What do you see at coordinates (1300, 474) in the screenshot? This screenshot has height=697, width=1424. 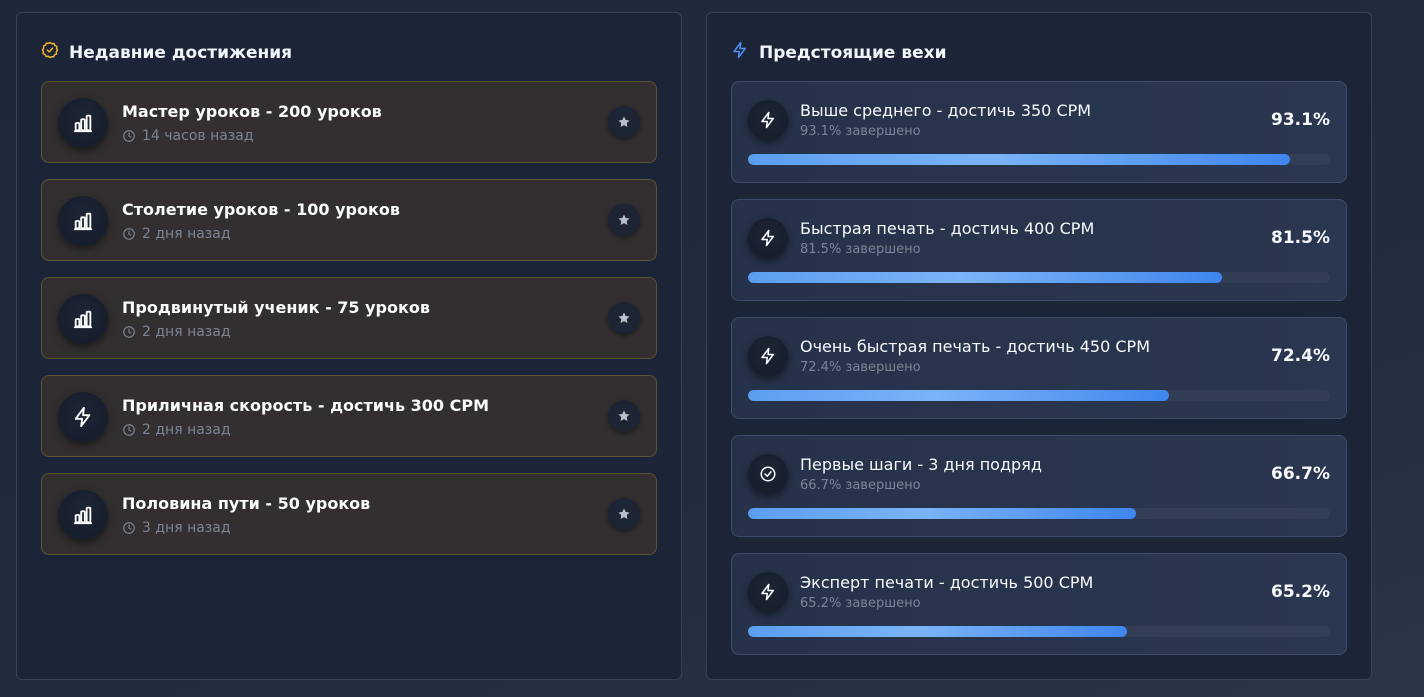 I see `milestone-percent: 66.7%` at bounding box center [1300, 474].